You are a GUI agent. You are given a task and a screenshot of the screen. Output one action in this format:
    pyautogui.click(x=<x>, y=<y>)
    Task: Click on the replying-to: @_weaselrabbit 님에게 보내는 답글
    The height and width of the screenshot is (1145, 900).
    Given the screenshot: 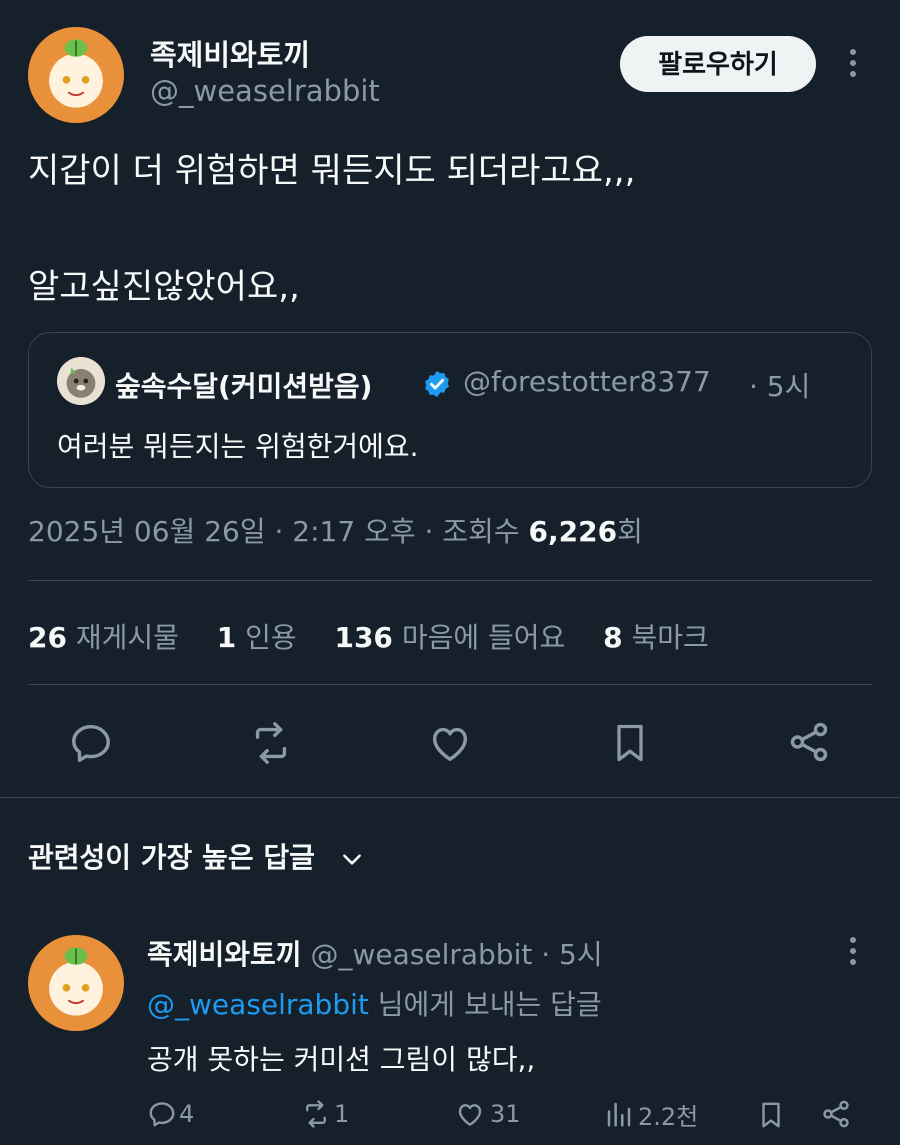 What is the action you would take?
    pyautogui.click(x=374, y=1003)
    